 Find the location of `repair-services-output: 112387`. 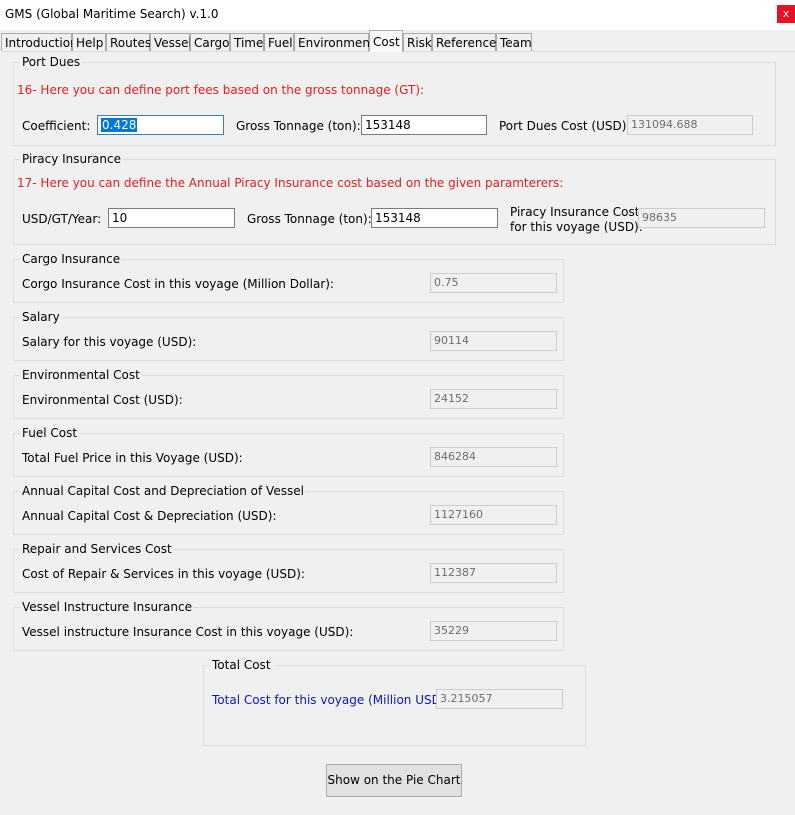

repair-services-output: 112387 is located at coordinates (493, 573).